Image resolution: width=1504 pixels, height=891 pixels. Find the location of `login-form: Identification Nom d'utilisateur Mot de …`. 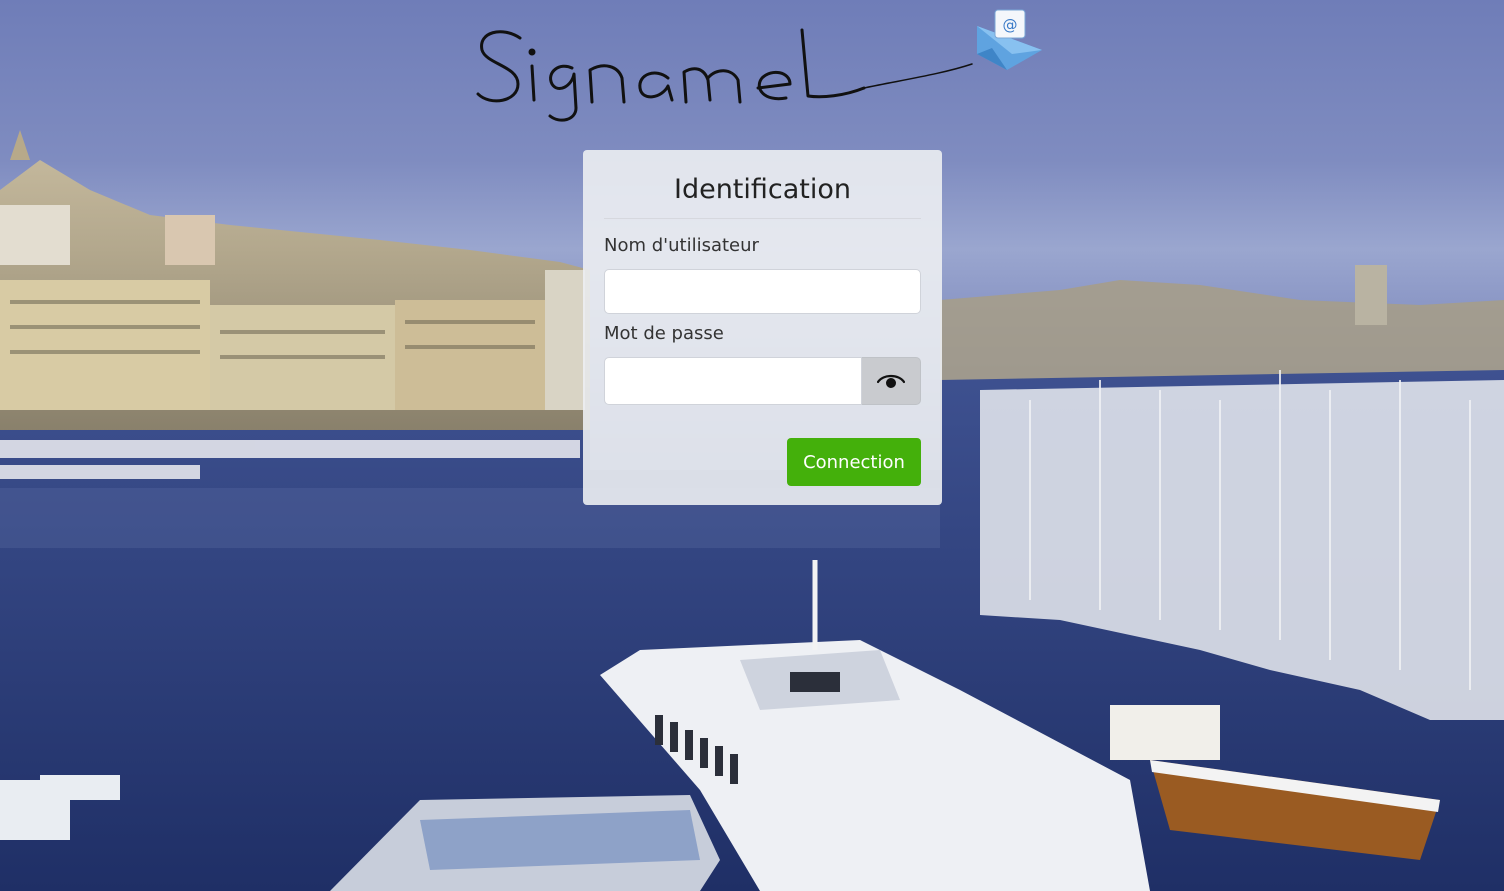

login-form: Identification Nom d'utilisateur Mot de … is located at coordinates (762, 327).